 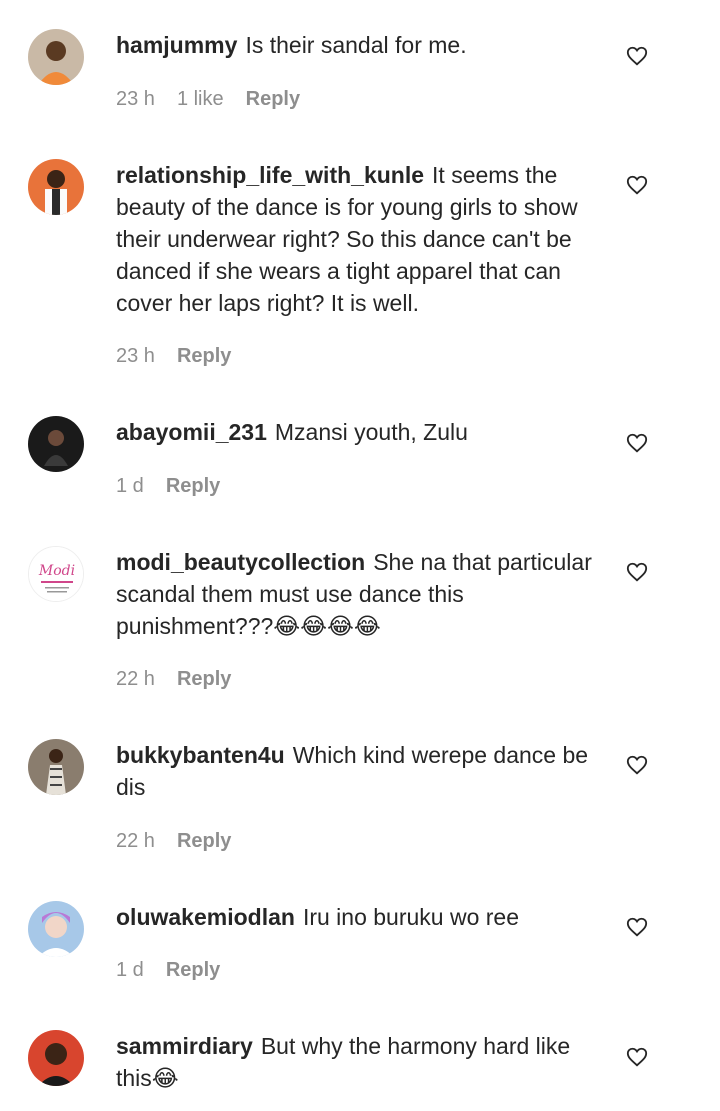 I want to click on comment-text: Is their sandal for me., so click(x=356, y=45).